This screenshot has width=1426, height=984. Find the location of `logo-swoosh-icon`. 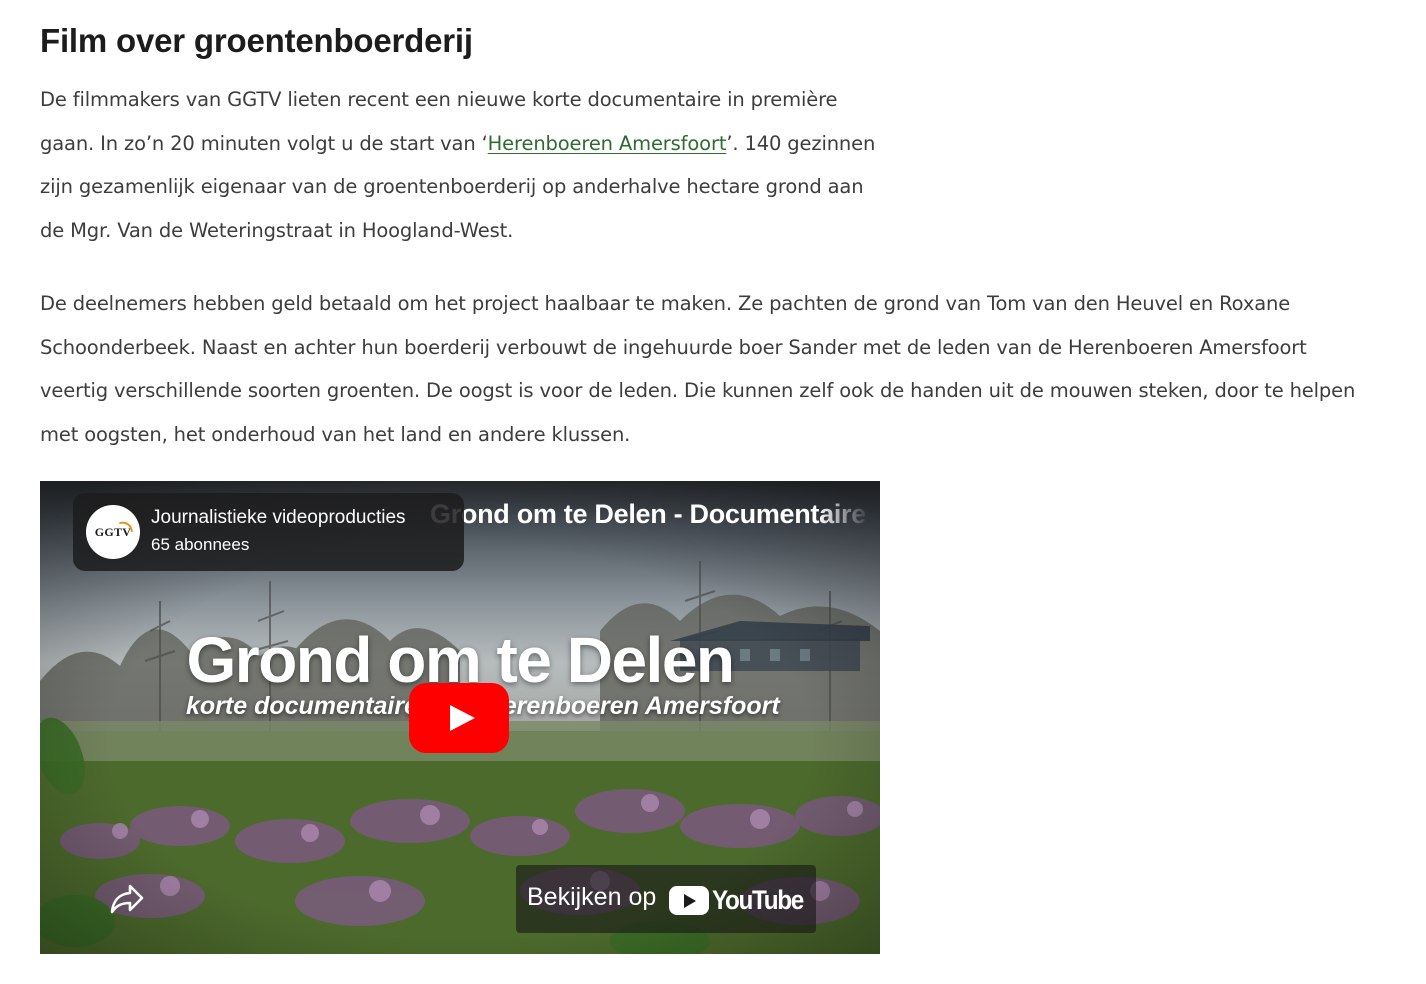

logo-swoosh-icon is located at coordinates (126, 527).